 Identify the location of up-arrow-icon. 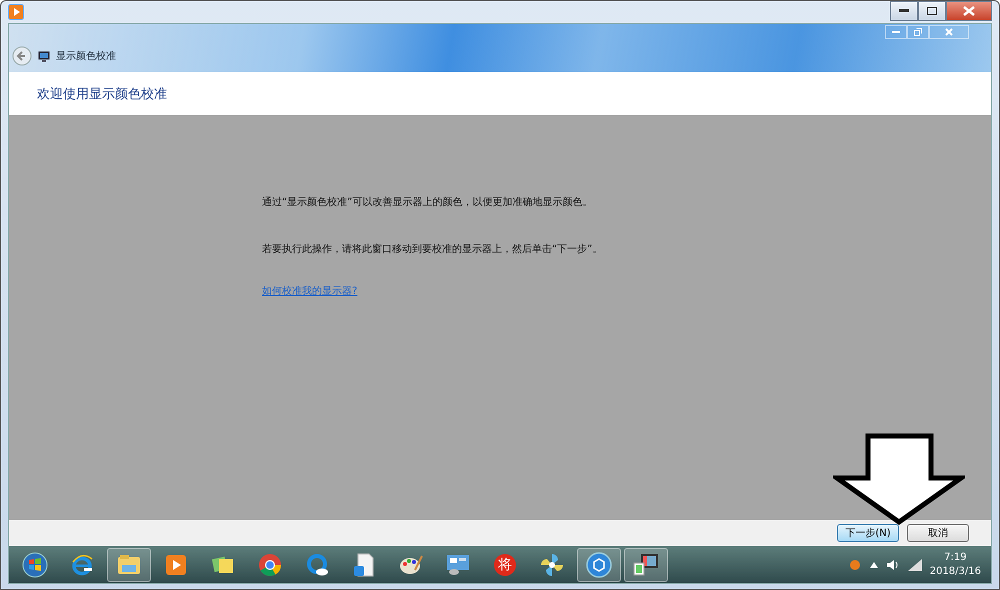
(874, 565).